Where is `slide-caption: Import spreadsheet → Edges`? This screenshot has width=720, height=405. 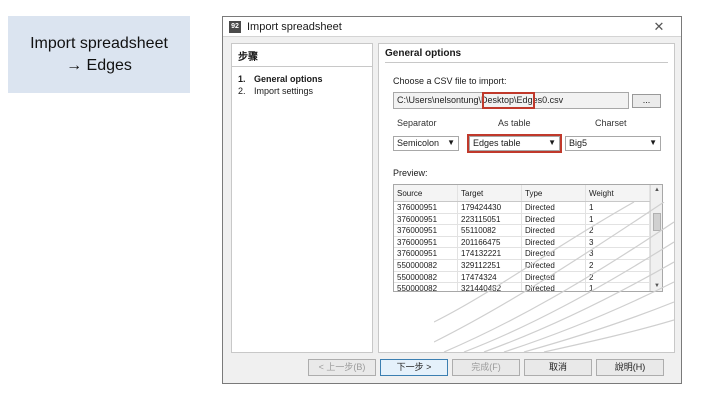 slide-caption: Import spreadsheet → Edges is located at coordinates (99, 54).